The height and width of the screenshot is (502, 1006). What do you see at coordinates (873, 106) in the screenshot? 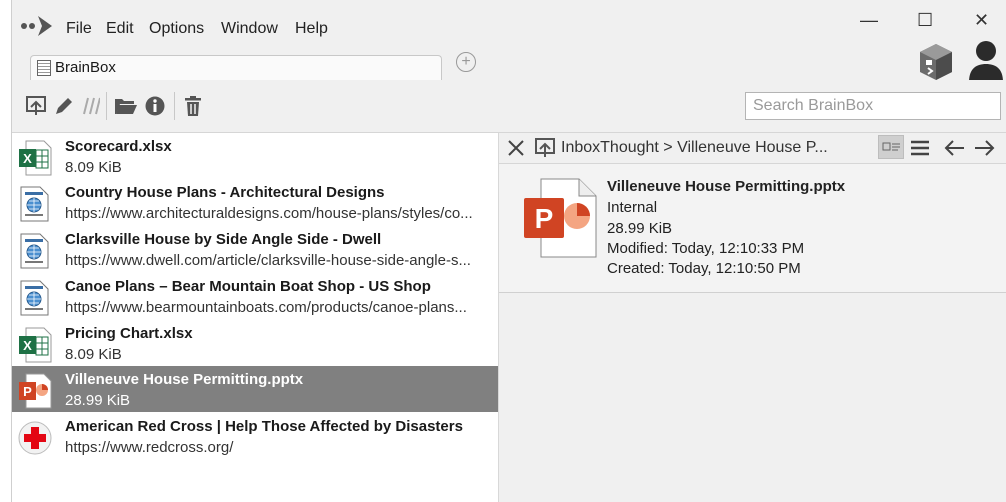
I see `search-input` at bounding box center [873, 106].